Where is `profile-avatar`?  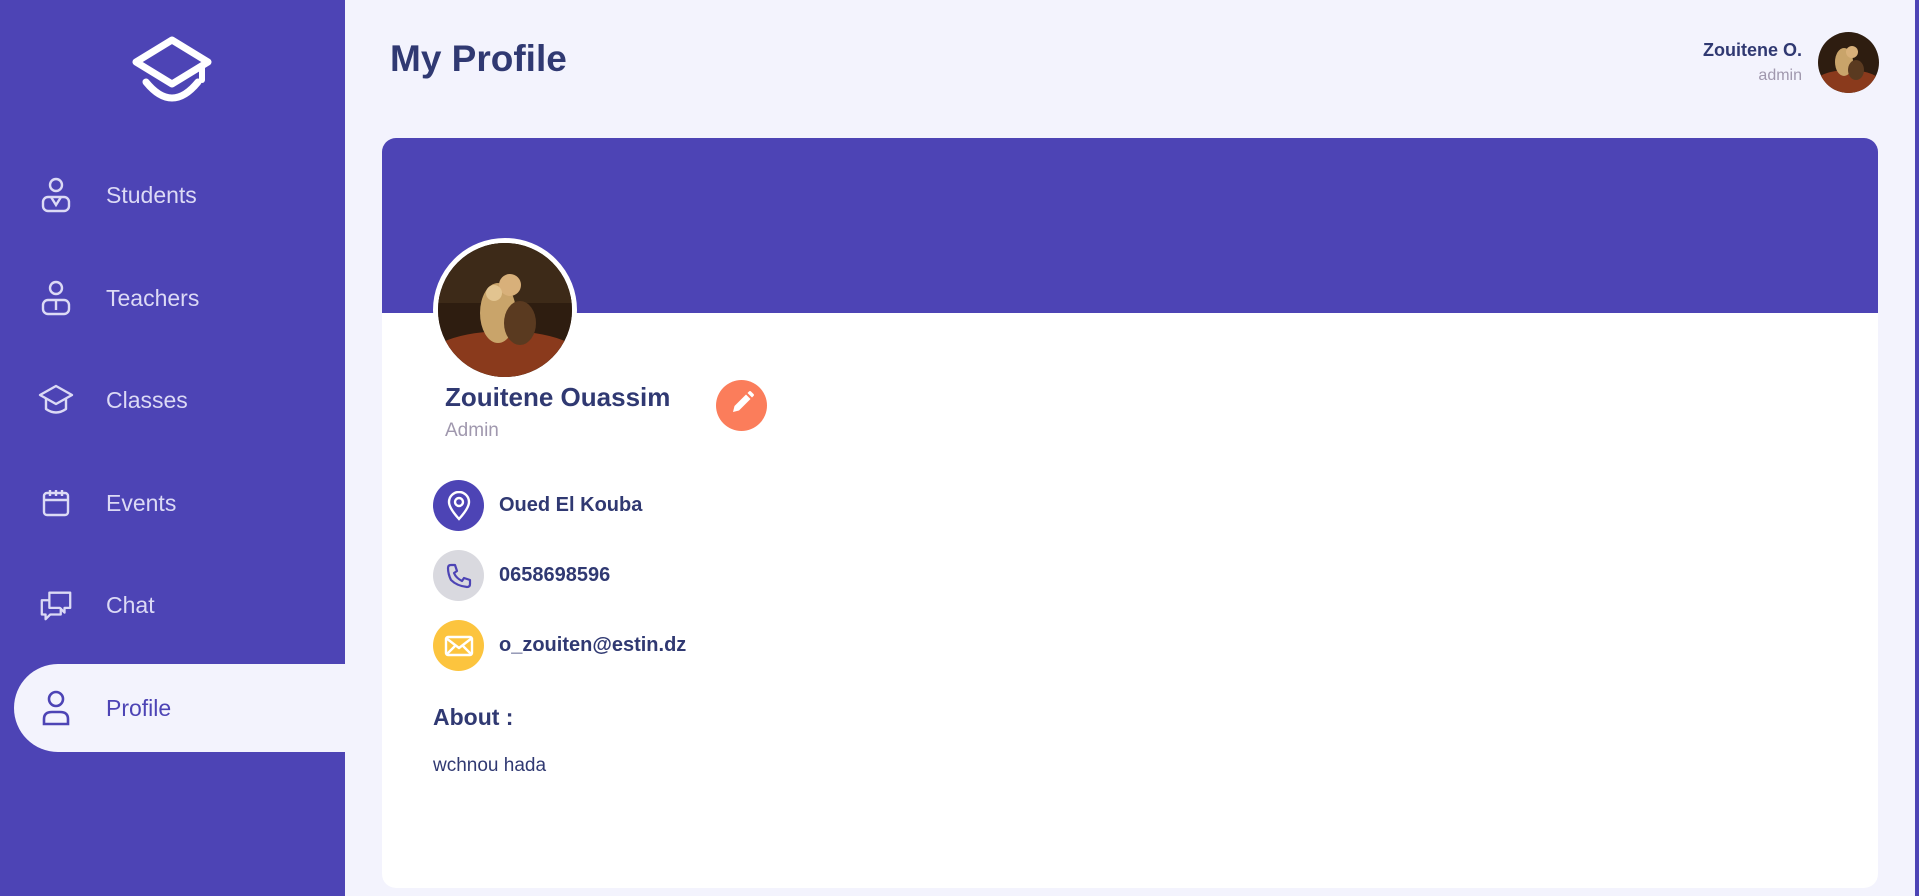
profile-avatar is located at coordinates (505, 310).